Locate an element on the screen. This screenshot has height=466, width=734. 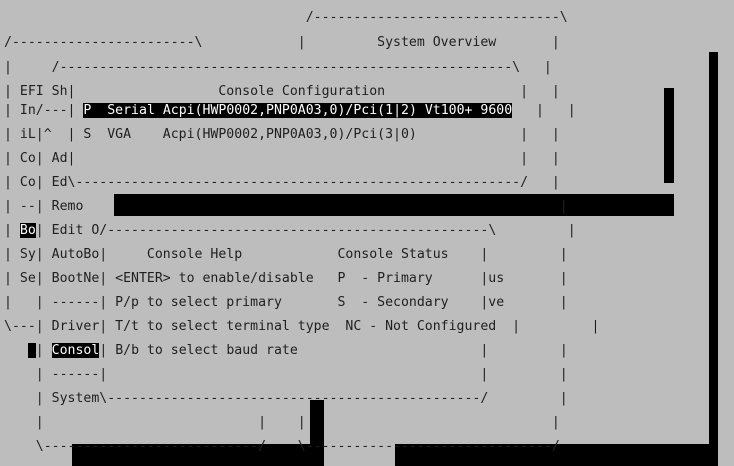
menu-row-console-bar-2: | is located at coordinates (107, 350).